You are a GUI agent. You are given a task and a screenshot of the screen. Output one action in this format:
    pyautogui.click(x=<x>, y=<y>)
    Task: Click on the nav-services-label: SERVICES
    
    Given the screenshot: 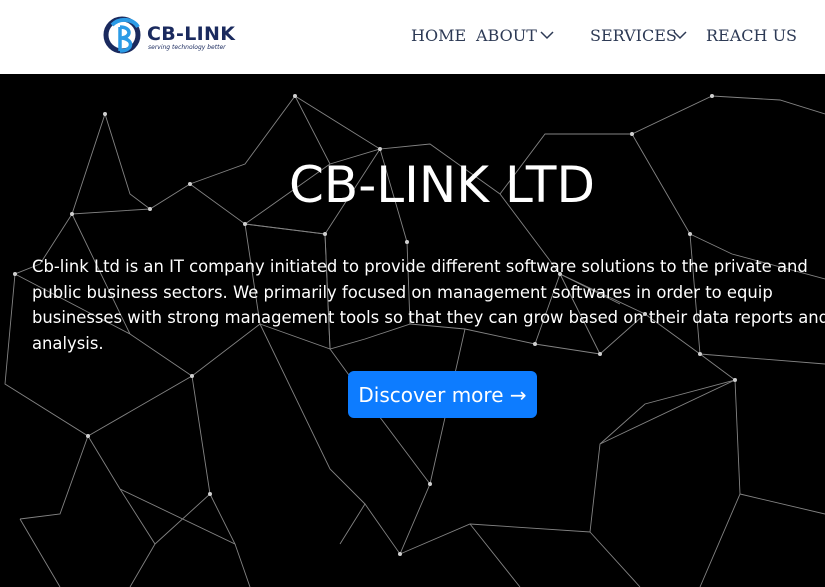 What is the action you would take?
    pyautogui.click(x=633, y=35)
    